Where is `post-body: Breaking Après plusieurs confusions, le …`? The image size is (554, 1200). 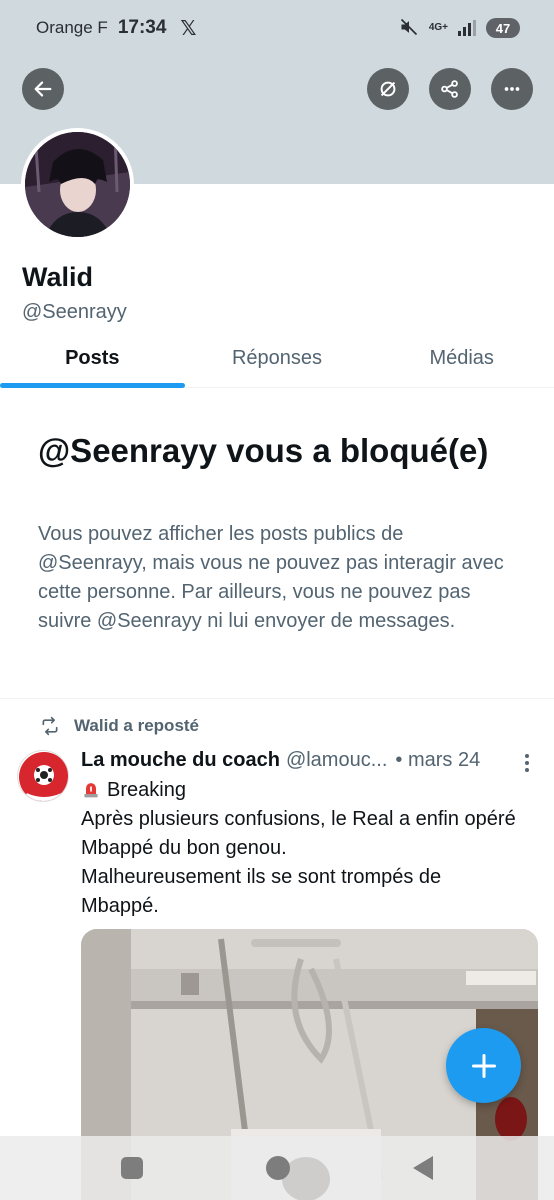
post-body: Breaking Après plusieurs confusions, le … is located at coordinates (301, 848).